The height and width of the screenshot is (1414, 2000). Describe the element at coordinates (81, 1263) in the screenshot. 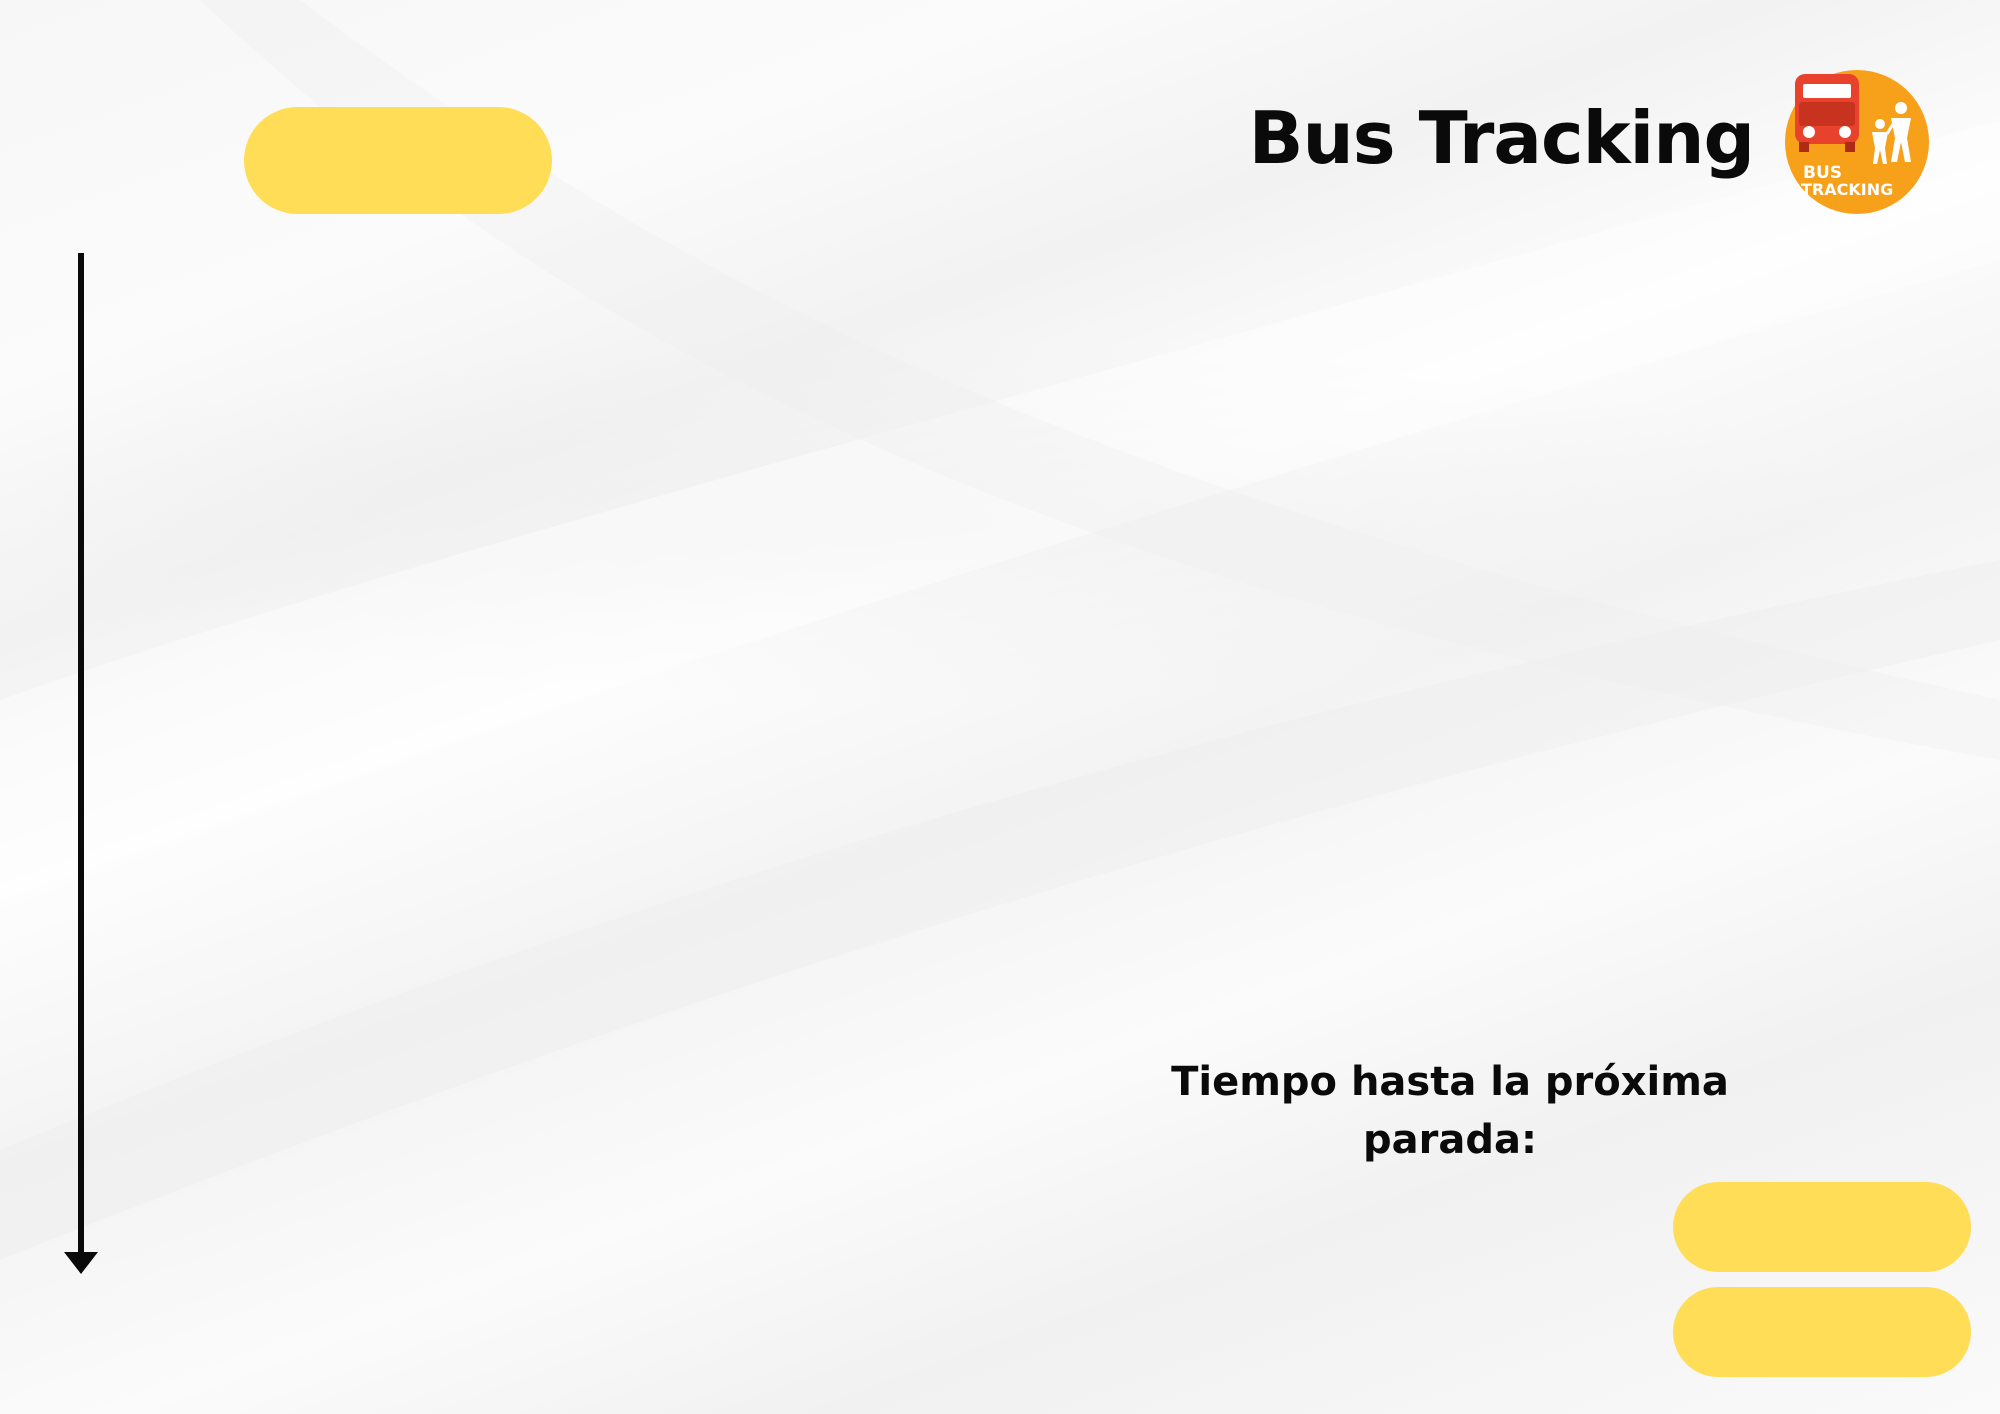

I see `down-arrow-icon` at that location.